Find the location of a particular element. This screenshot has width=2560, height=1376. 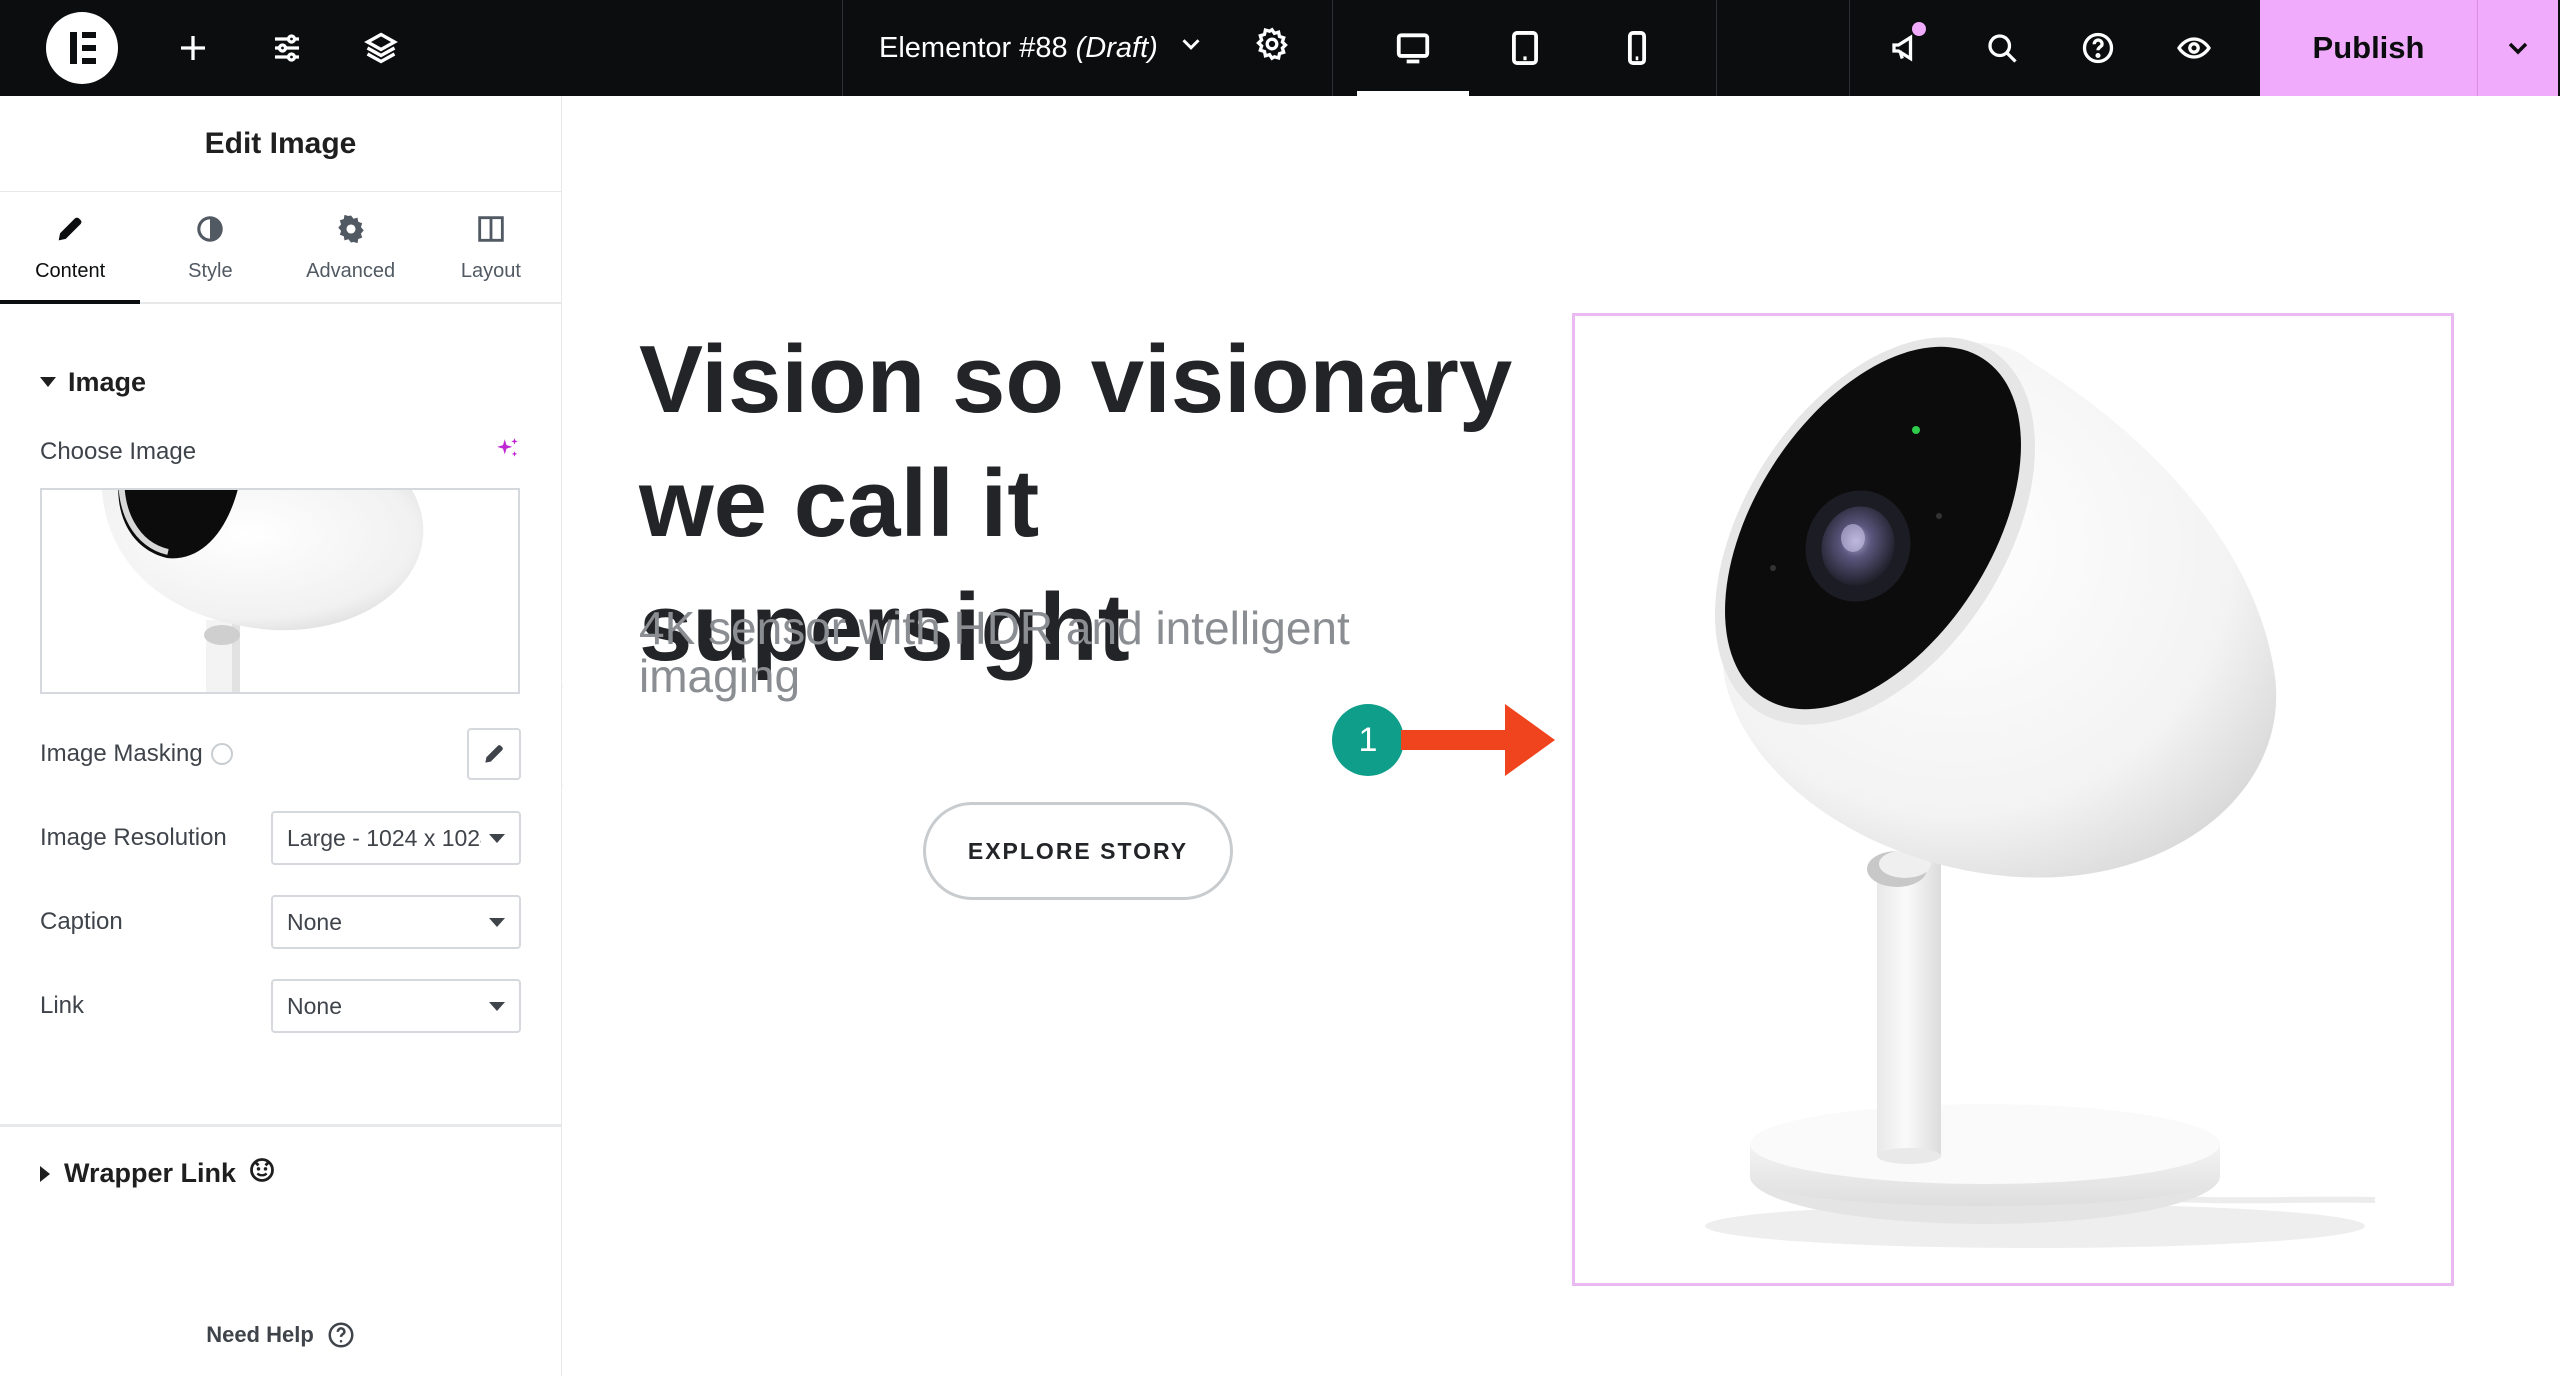

caret-right-icon is located at coordinates (45, 1173).